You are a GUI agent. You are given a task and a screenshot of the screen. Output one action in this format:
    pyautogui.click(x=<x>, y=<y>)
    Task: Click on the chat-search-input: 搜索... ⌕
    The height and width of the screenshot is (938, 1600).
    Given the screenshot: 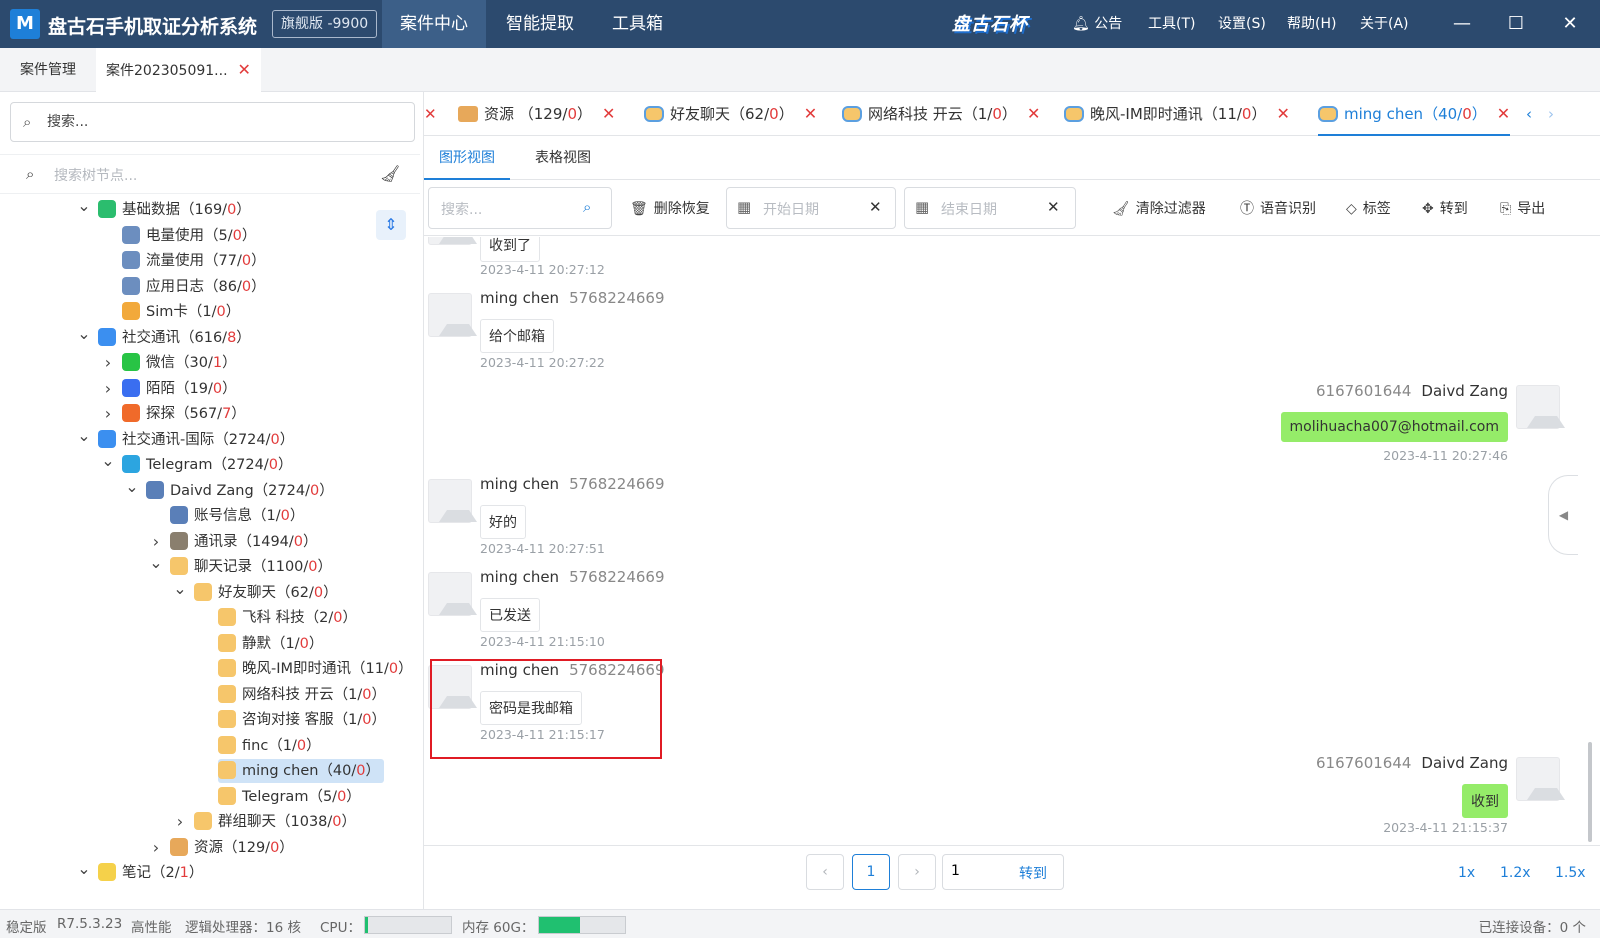 What is the action you would take?
    pyautogui.click(x=520, y=208)
    